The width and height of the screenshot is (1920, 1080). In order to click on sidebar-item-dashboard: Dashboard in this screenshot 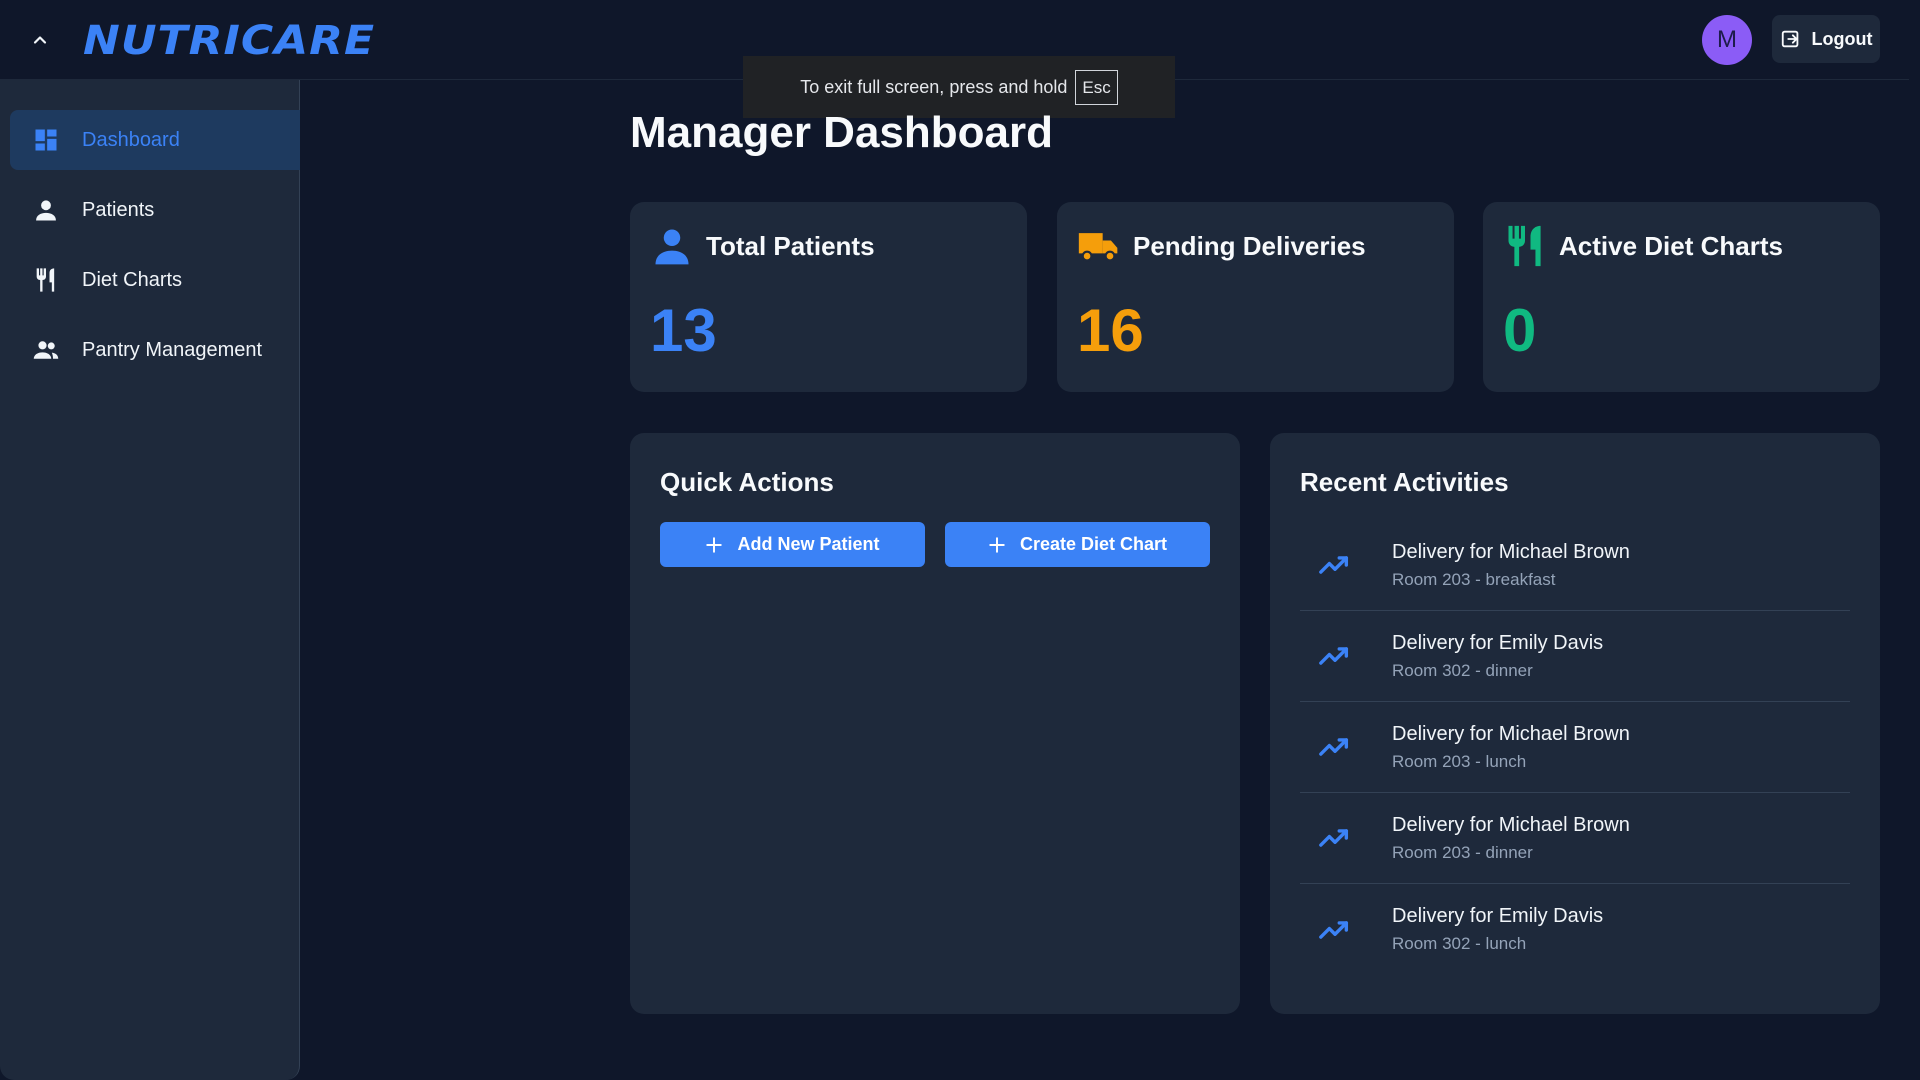, I will do `click(155, 140)`.